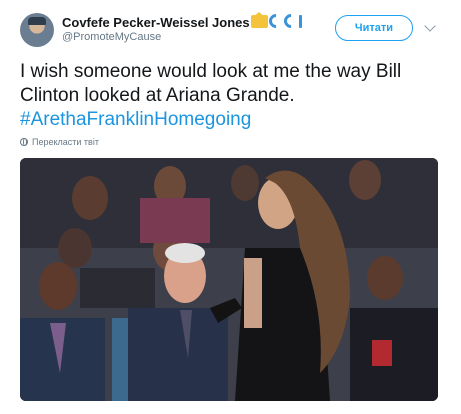 The height and width of the screenshot is (414, 461). What do you see at coordinates (157, 95) in the screenshot?
I see `tweet-text-line: Clinton looked at Ariana Grande.` at bounding box center [157, 95].